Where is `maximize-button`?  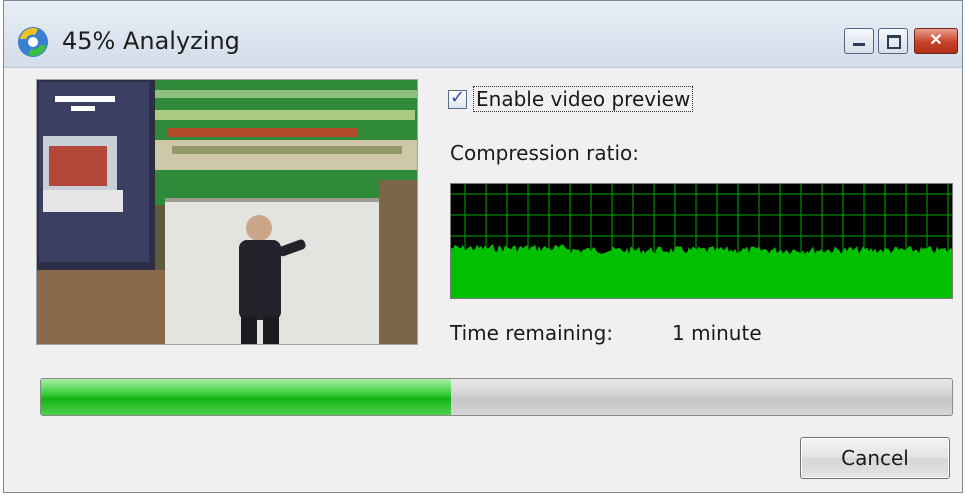 maximize-button is located at coordinates (893, 41).